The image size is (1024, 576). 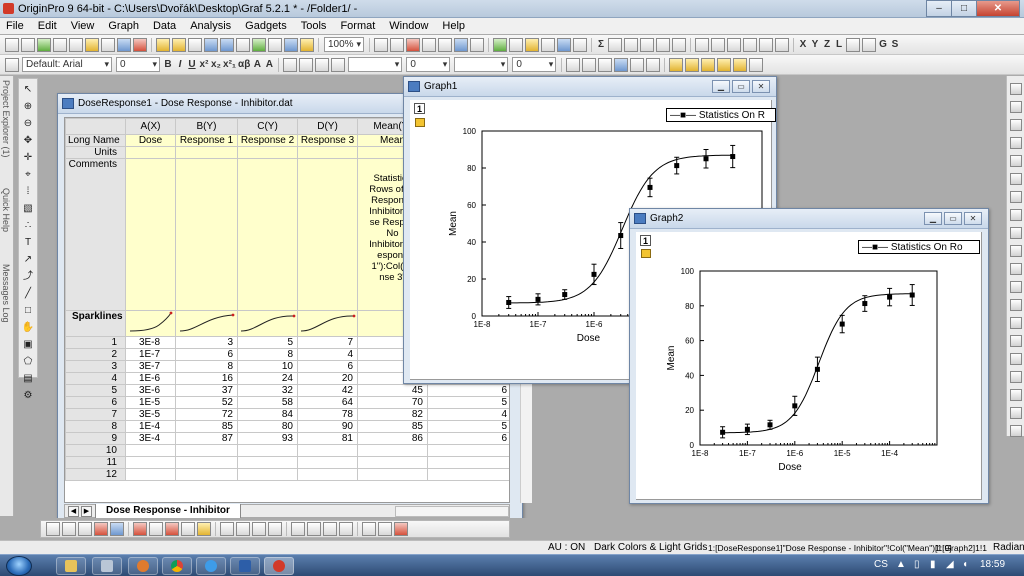 What do you see at coordinates (481, 64) in the screenshot?
I see `border-style-select` at bounding box center [481, 64].